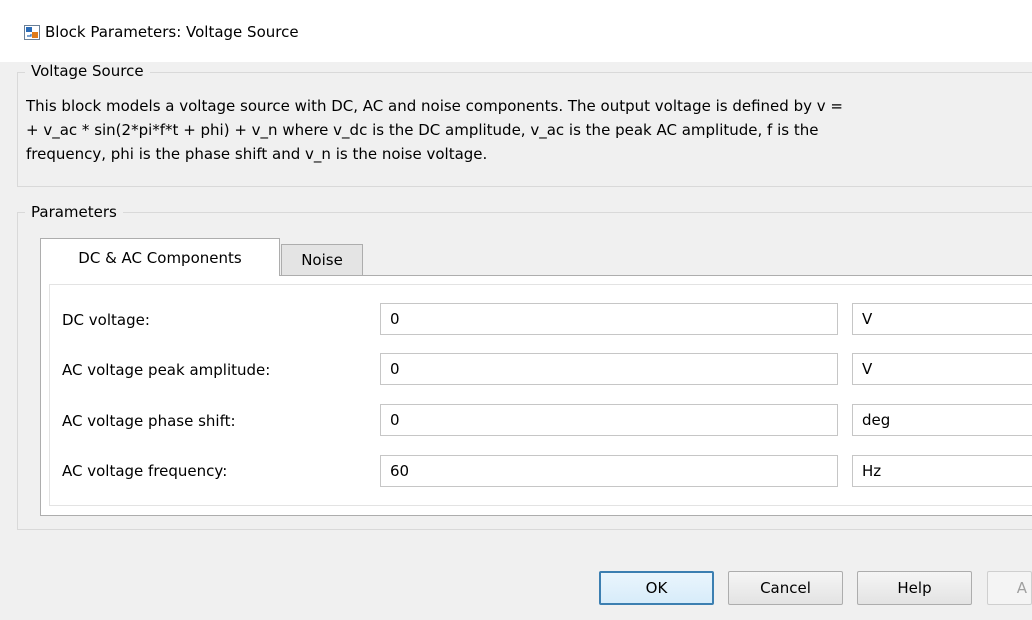 The image size is (1032, 620). I want to click on ok-button-label: OK, so click(656, 588).